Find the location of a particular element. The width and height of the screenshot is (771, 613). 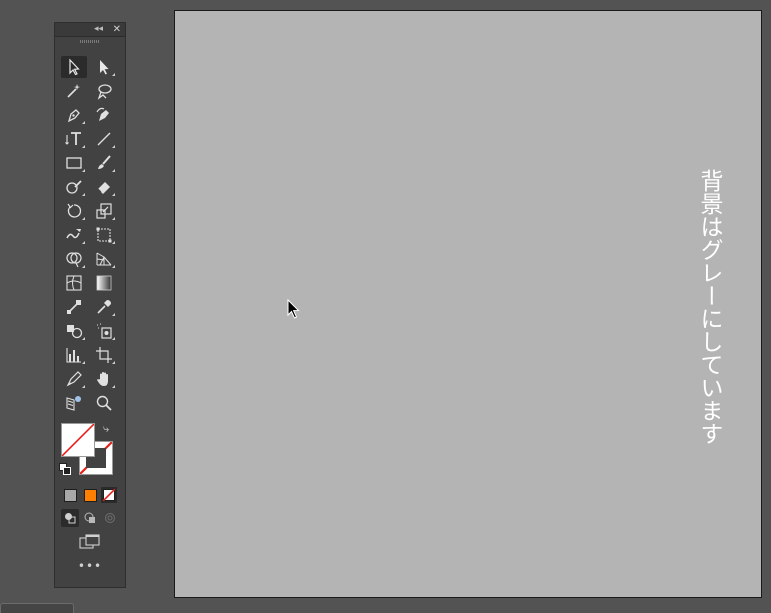

mesh-icon is located at coordinates (74, 283).